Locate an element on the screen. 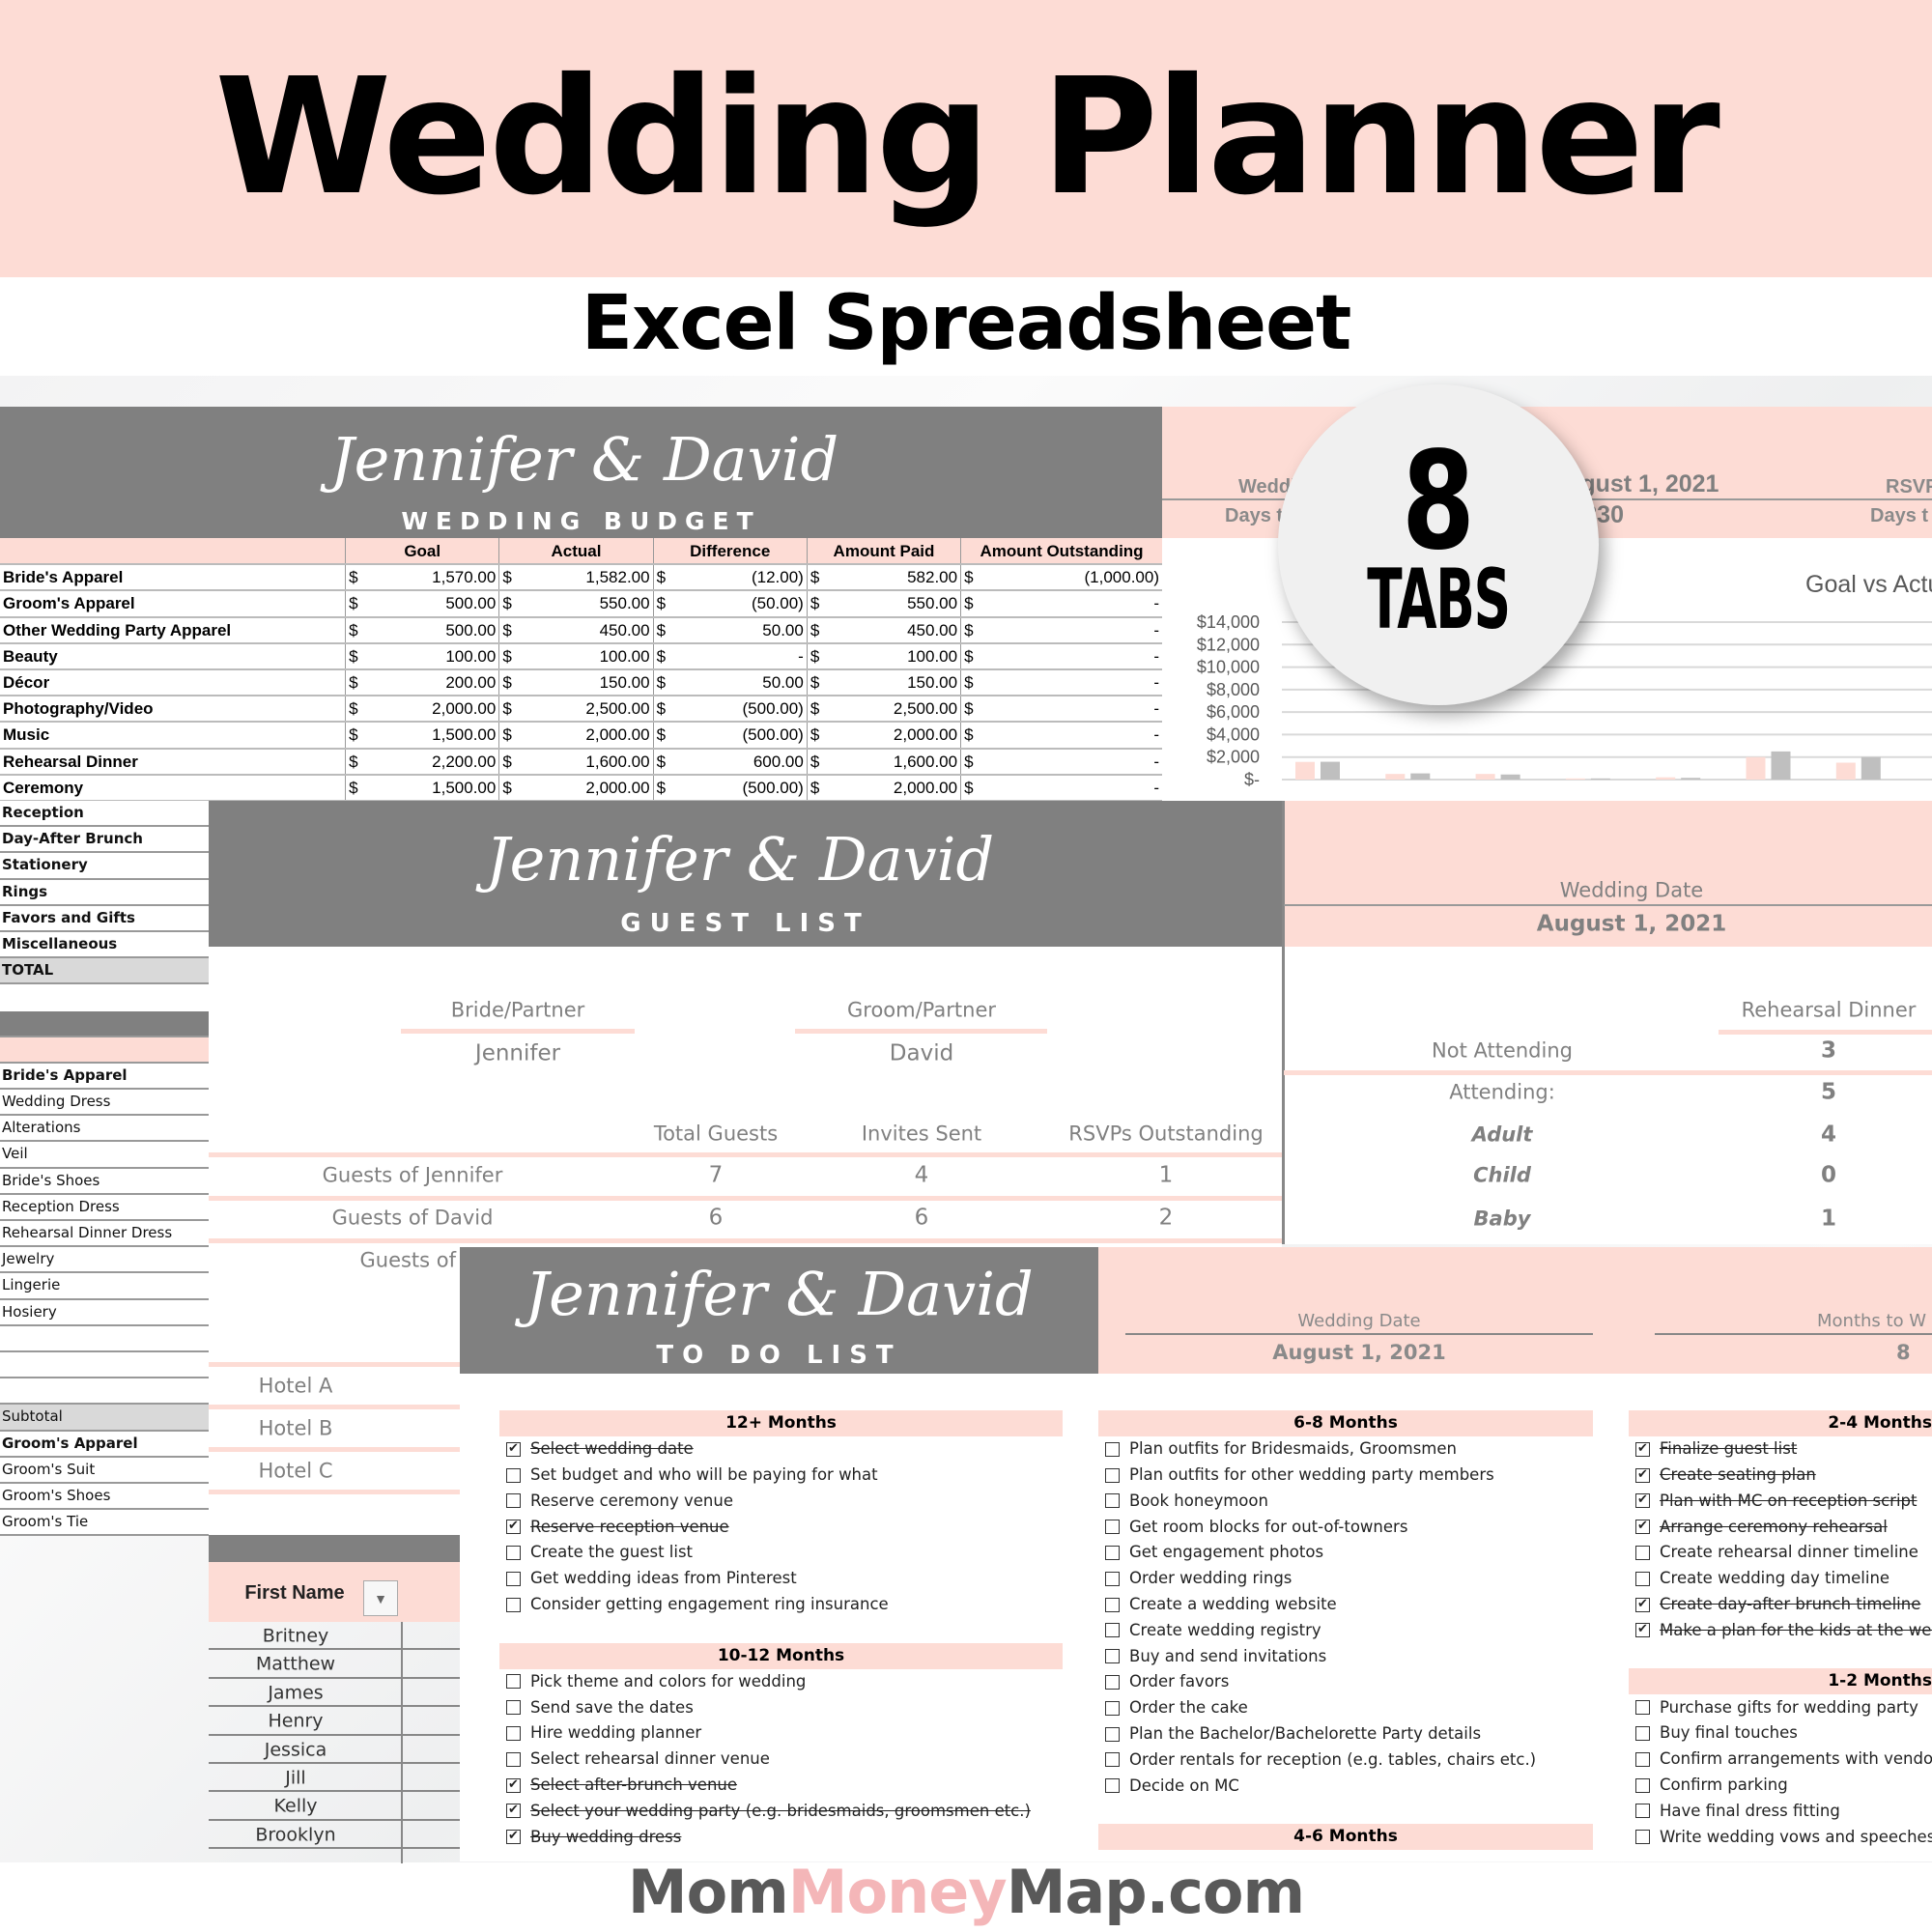 The width and height of the screenshot is (1932, 1932). money-cell: $582.00 is located at coordinates (883, 578).